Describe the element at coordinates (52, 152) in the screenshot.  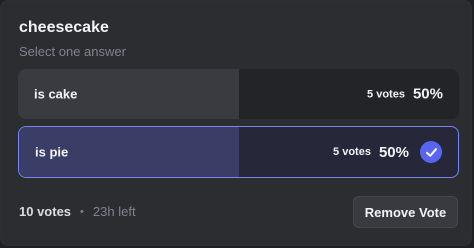
I see `answer-label: is pie` at that location.